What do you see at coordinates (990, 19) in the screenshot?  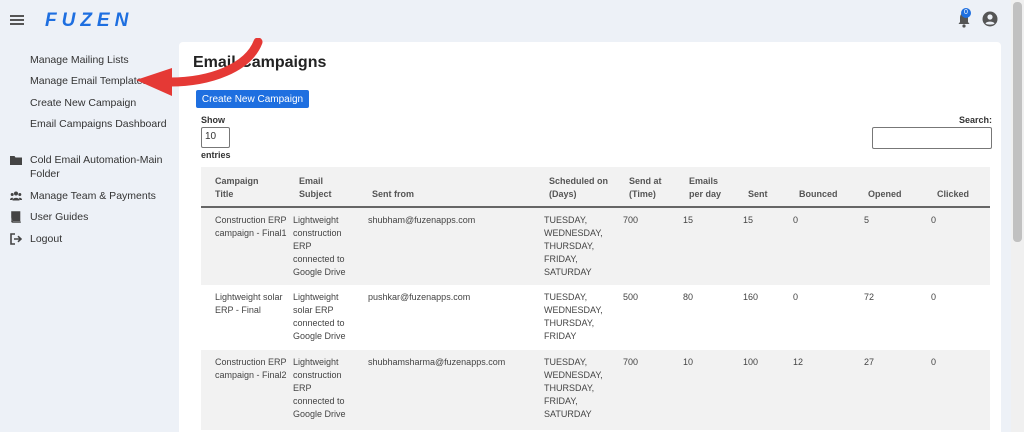 I see `user-account-icon` at bounding box center [990, 19].